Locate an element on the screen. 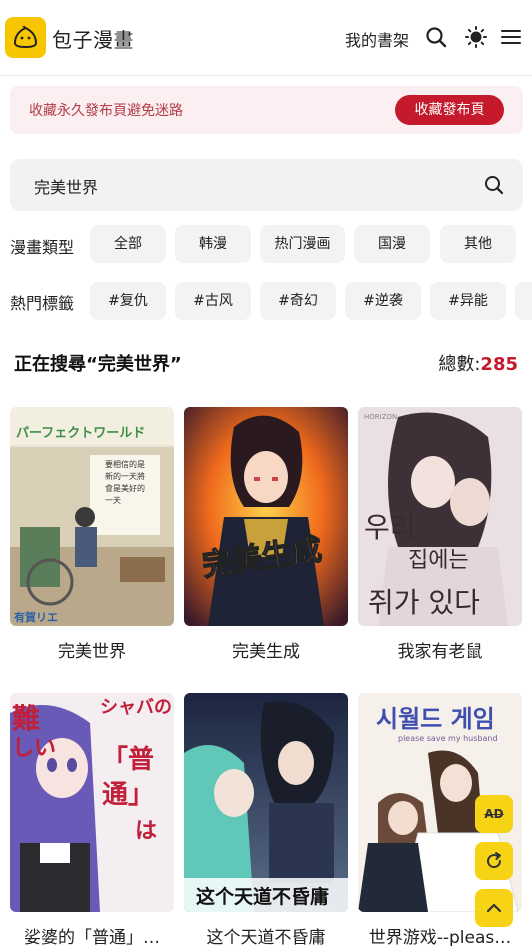 The width and height of the screenshot is (532, 946). notice-banner: 收藏永久發布頁避免迷路 收藏發布頁 is located at coordinates (266, 110).